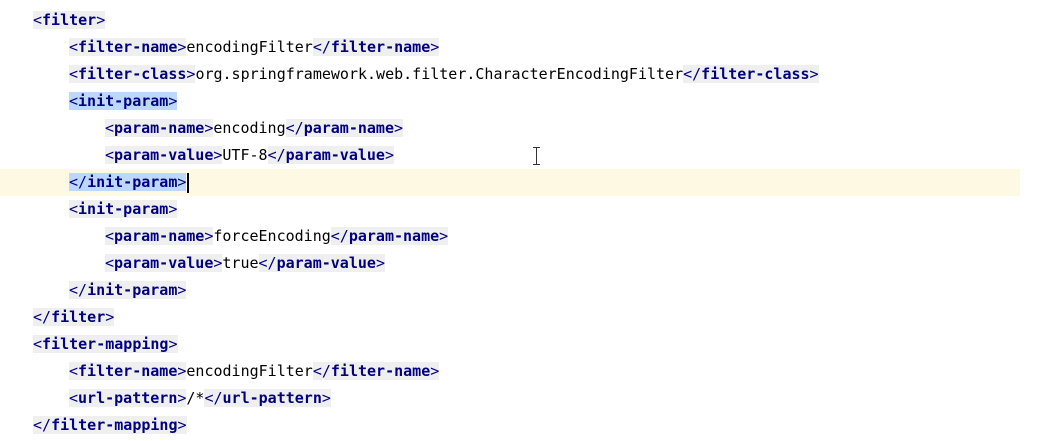  Describe the element at coordinates (524, 155) in the screenshot. I see `code-line: <param-value>UTF-8</param-value>` at that location.